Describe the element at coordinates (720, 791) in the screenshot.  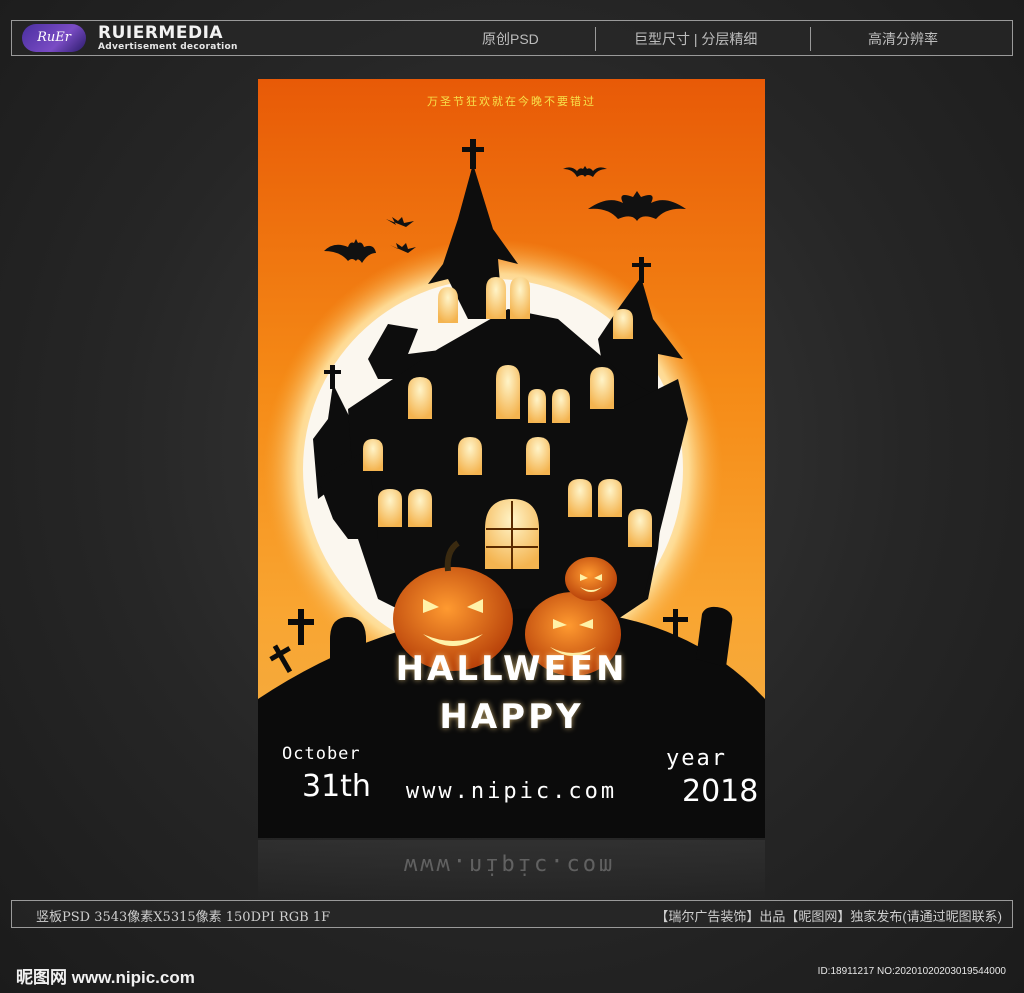
I see `year-value: 2018` at that location.